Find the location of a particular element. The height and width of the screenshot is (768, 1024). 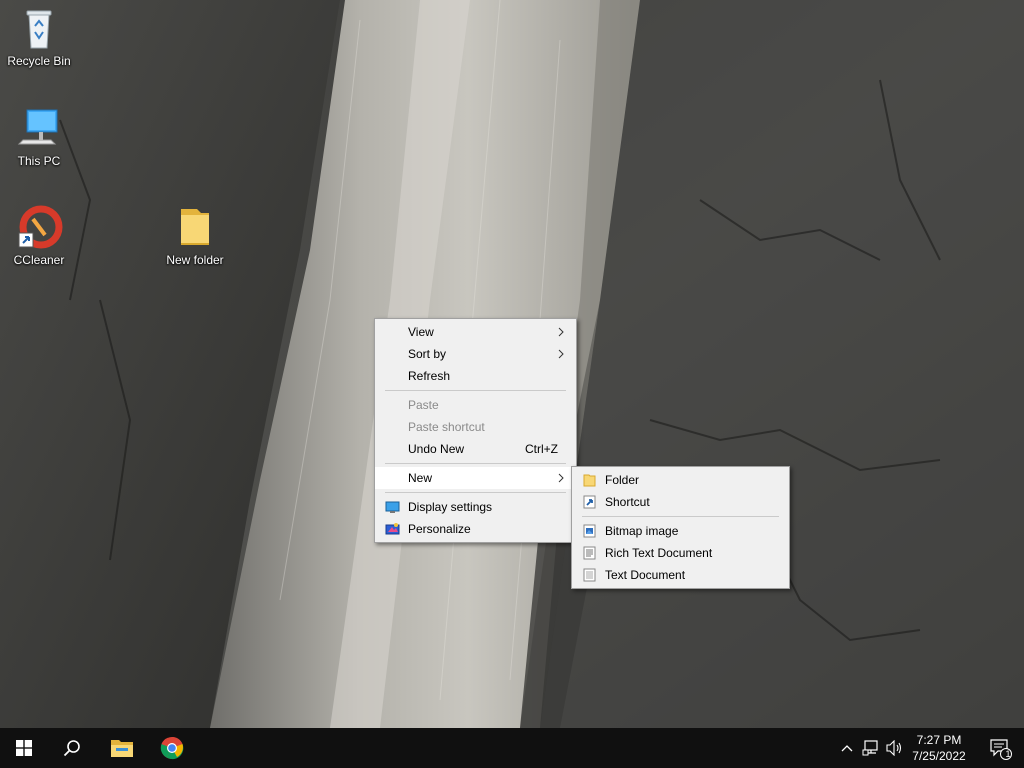

submenu-item-bitmap-image: Bitmap image is located at coordinates (680, 531).